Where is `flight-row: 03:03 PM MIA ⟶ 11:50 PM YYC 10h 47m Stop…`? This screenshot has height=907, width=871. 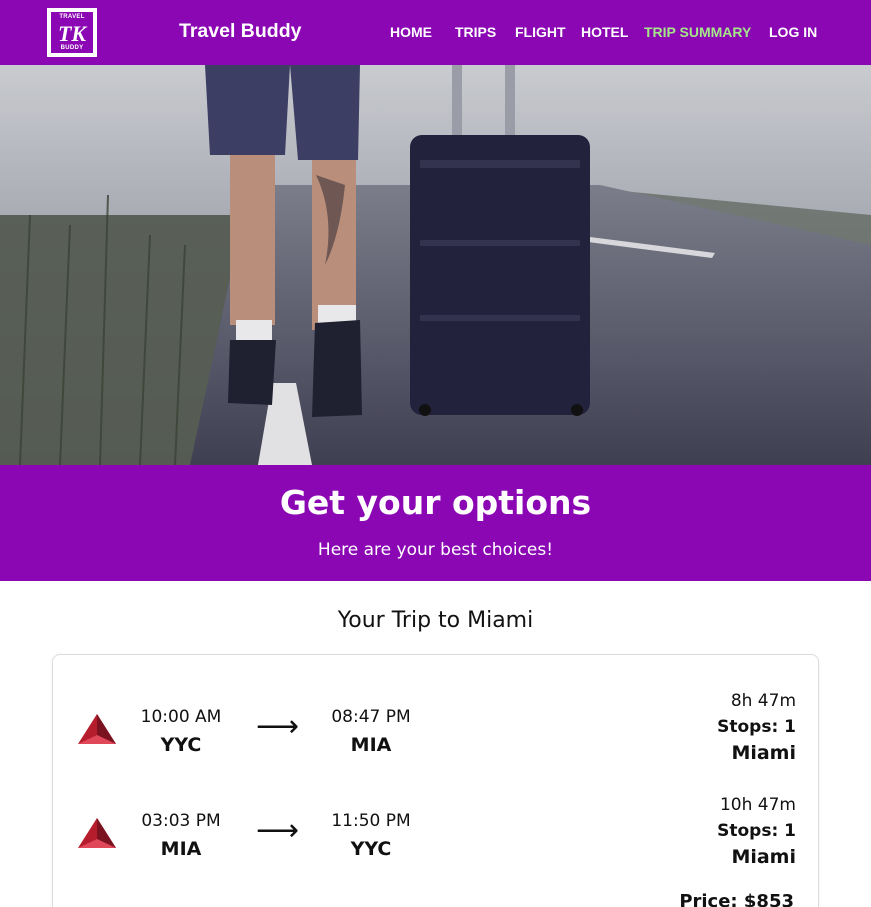
flight-row: 03:03 PM MIA ⟶ 11:50 PM YYC 10h 47m Stop… is located at coordinates (436, 840).